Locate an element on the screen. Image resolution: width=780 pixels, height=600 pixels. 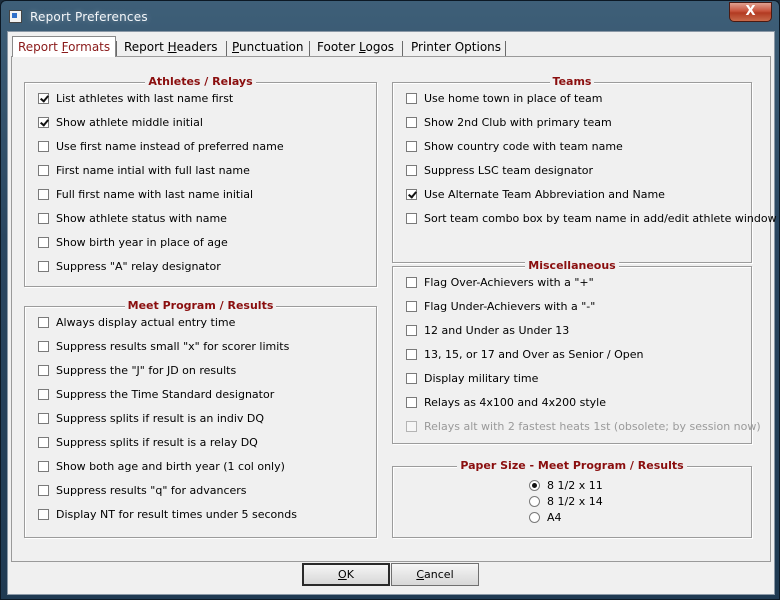
ok-button: OK is located at coordinates (346, 574).